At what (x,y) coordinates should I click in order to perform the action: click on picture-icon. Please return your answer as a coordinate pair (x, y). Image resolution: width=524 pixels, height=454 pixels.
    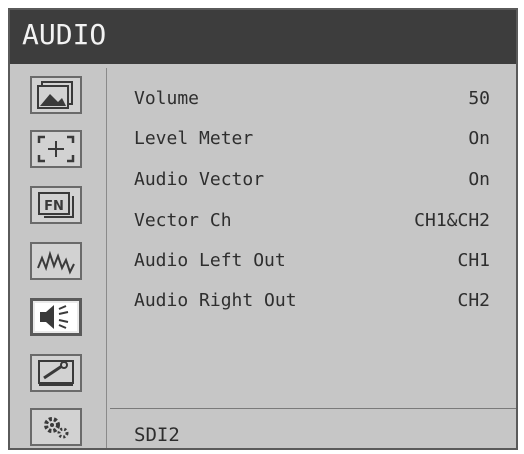
    Looking at the image, I should click on (55, 95).